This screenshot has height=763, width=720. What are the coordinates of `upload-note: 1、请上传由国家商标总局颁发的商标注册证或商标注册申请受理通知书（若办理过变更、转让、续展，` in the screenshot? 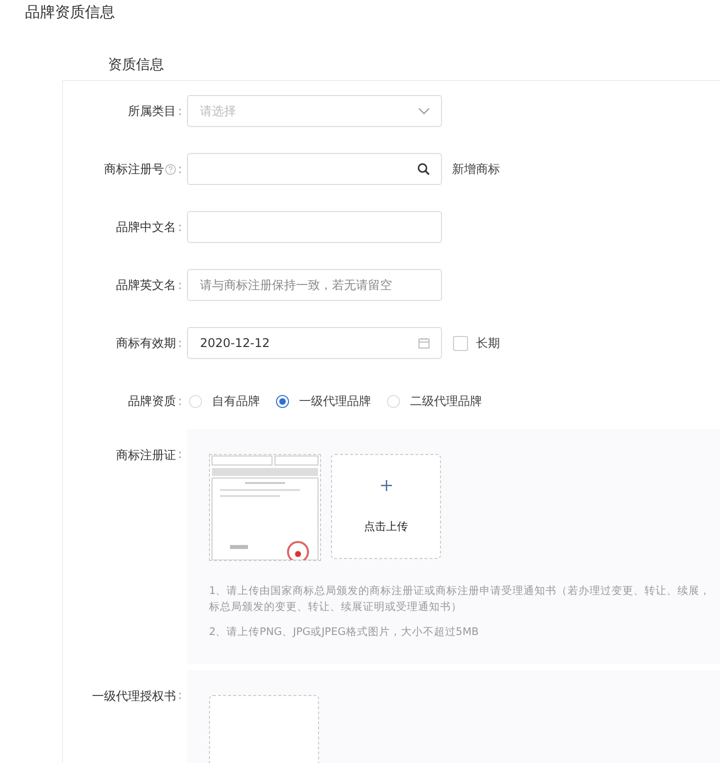 It's located at (460, 591).